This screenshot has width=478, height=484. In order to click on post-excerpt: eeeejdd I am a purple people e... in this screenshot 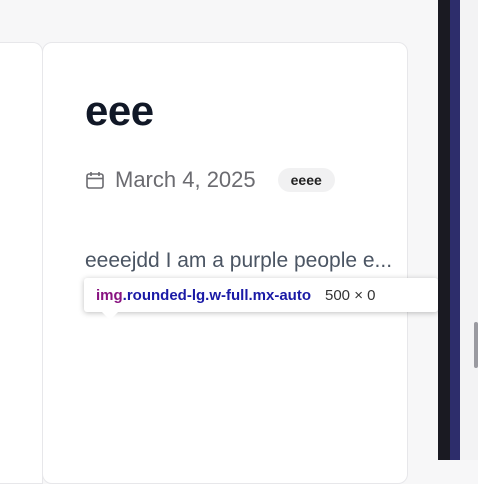, I will do `click(239, 260)`.